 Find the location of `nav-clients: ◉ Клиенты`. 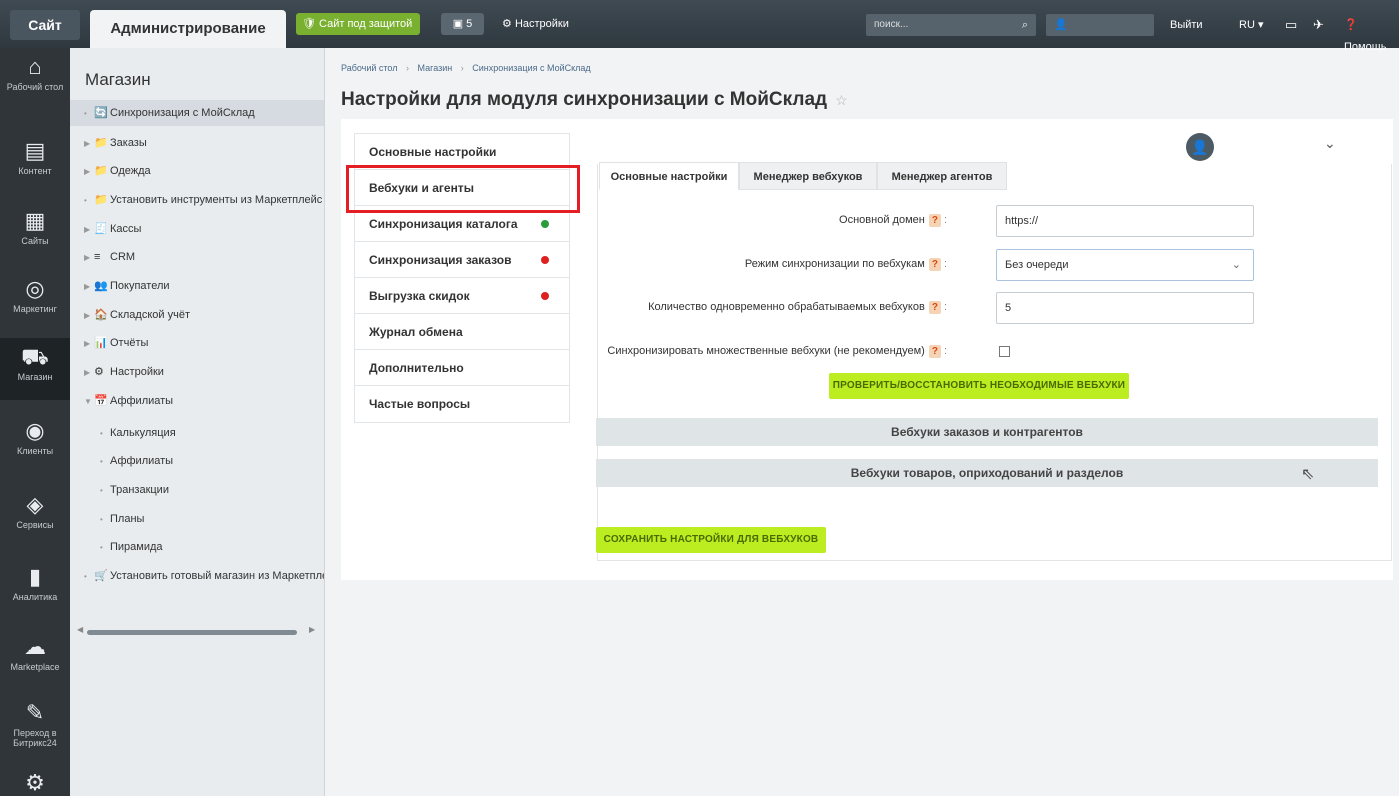

nav-clients: ◉ Клиенты is located at coordinates (35, 448).